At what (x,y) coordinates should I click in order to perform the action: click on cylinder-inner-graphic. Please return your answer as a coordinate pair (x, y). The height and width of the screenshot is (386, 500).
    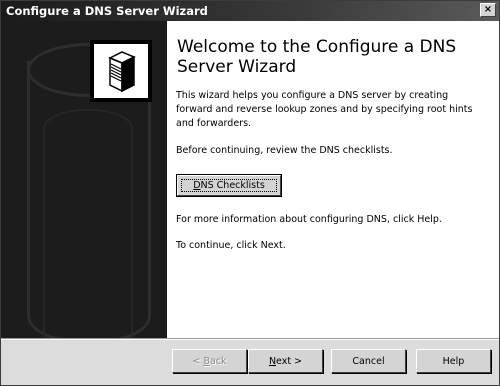
    Looking at the image, I should click on (88, 223).